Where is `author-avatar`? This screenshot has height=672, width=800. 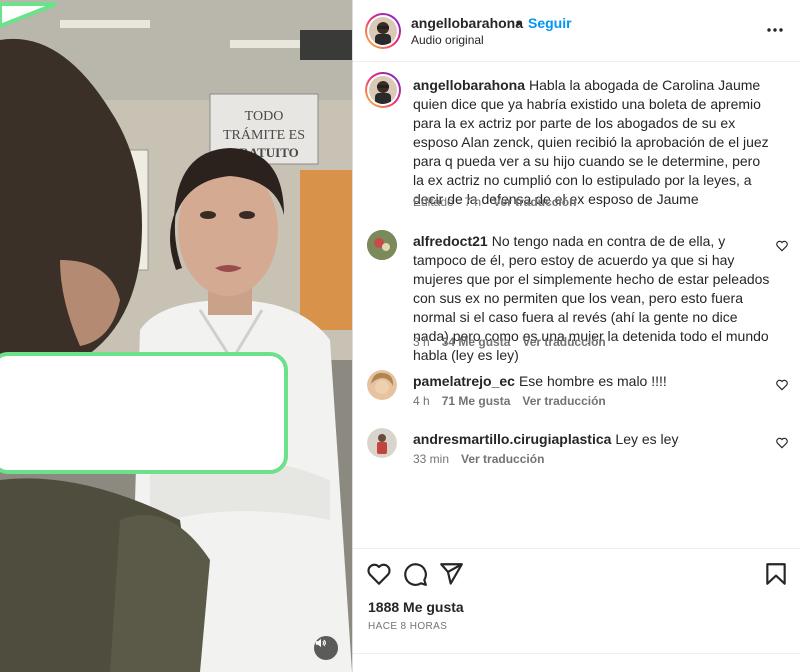
author-avatar is located at coordinates (383, 31).